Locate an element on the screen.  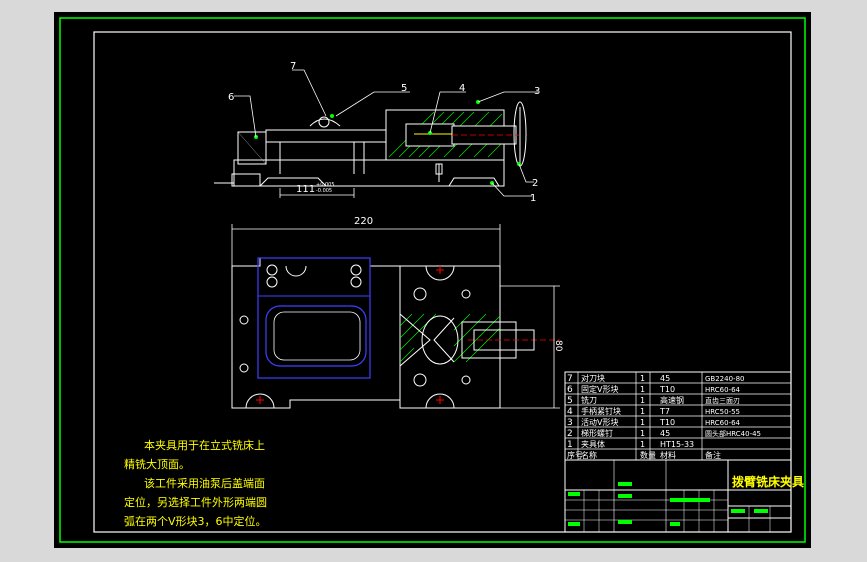
bom-header-material: 材料 is located at coordinates (668, 455).